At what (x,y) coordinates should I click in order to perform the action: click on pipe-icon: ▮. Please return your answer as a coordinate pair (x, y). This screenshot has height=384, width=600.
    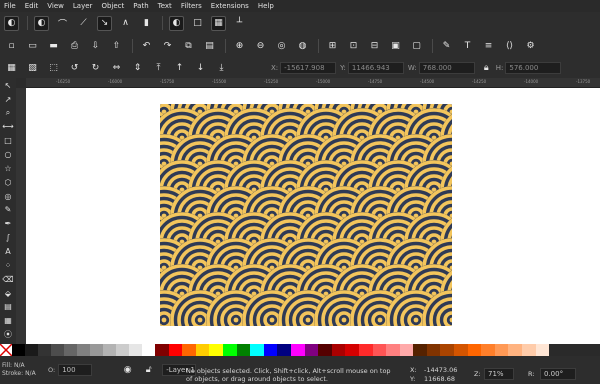
    Looking at the image, I should click on (146, 23).